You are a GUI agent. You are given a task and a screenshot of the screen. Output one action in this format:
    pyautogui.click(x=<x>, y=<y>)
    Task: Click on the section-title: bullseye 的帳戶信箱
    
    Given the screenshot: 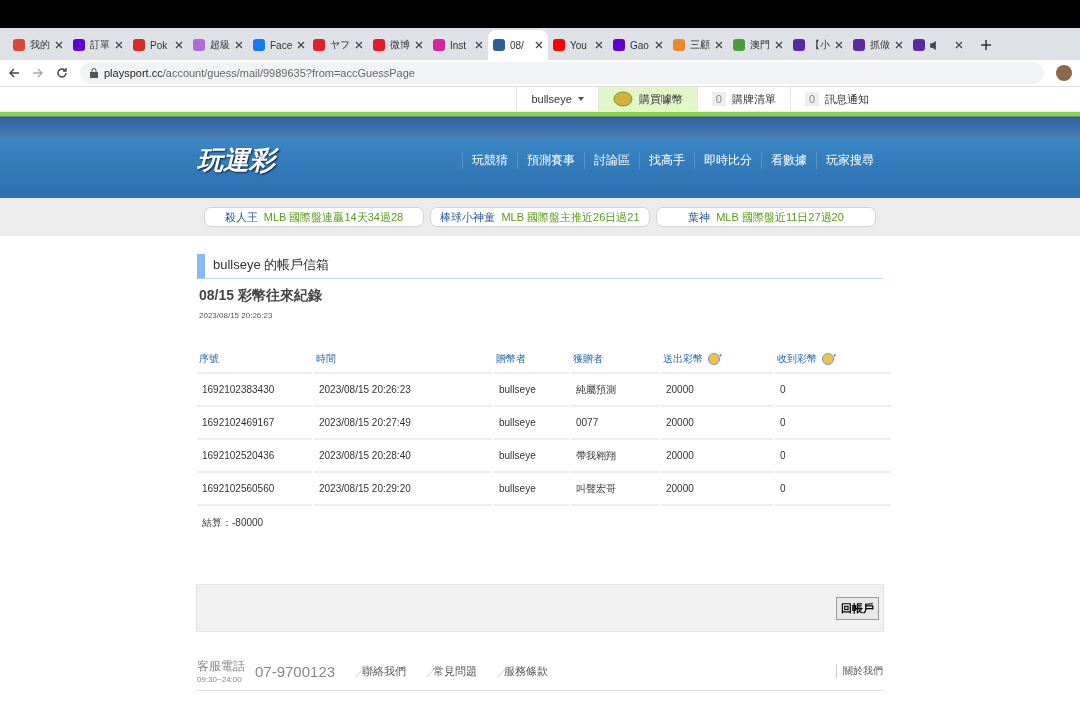 What is the action you would take?
    pyautogui.click(x=540, y=266)
    